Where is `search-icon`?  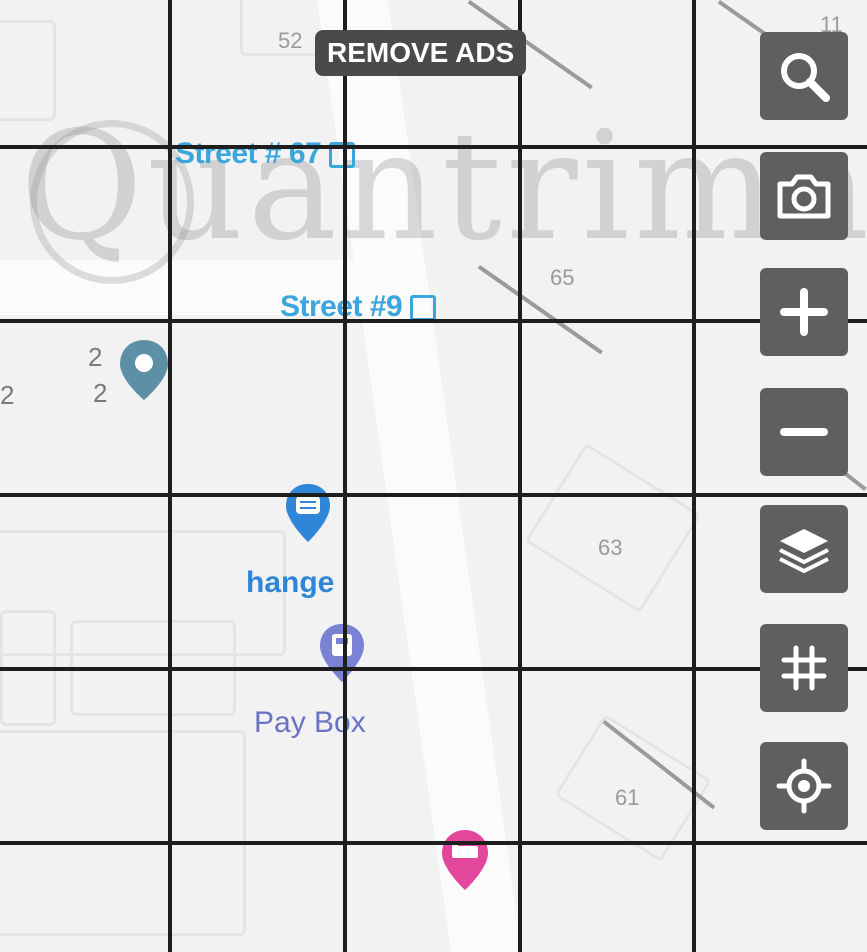
search-icon is located at coordinates (805, 77).